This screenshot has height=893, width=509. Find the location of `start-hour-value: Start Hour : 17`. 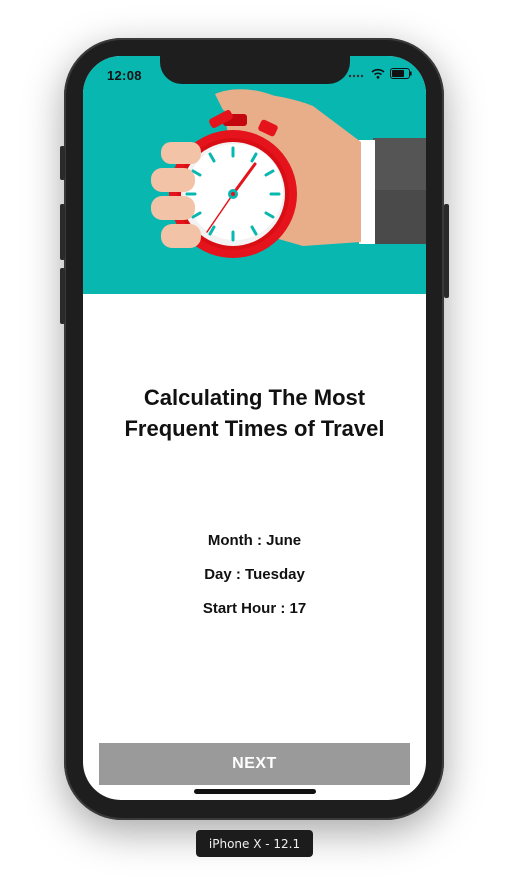

start-hour-value: Start Hour : 17 is located at coordinates (254, 608).